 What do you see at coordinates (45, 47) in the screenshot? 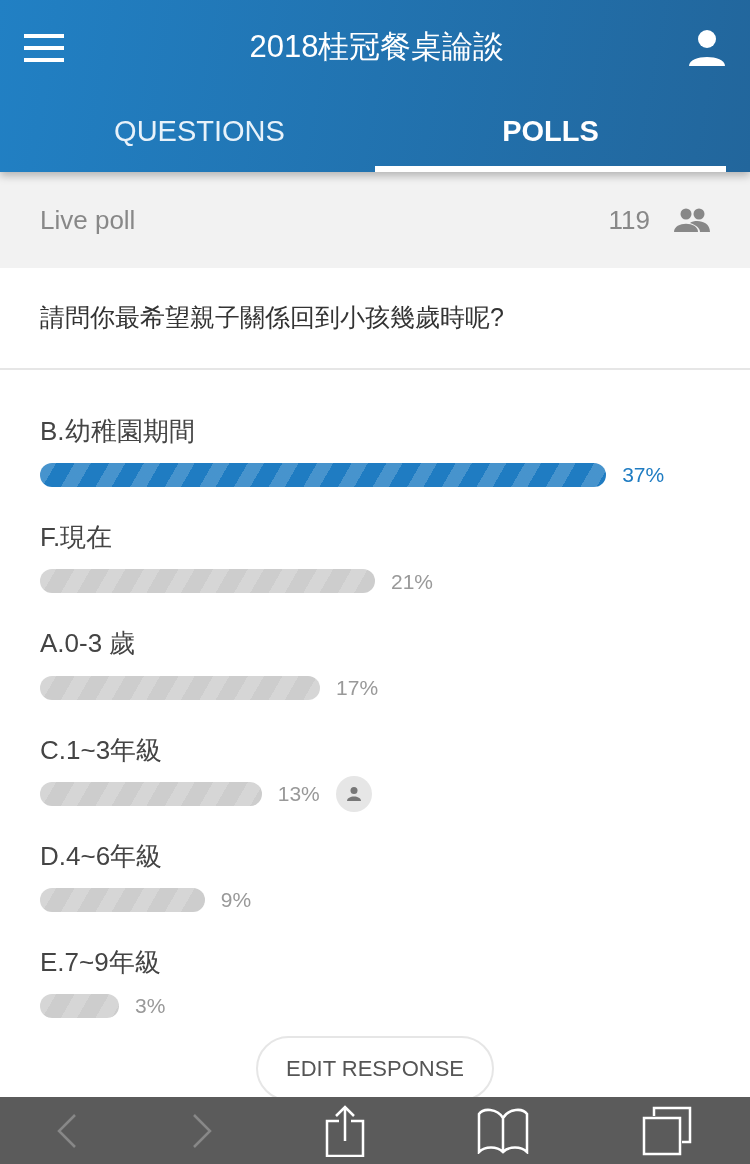
I see `menu-button` at bounding box center [45, 47].